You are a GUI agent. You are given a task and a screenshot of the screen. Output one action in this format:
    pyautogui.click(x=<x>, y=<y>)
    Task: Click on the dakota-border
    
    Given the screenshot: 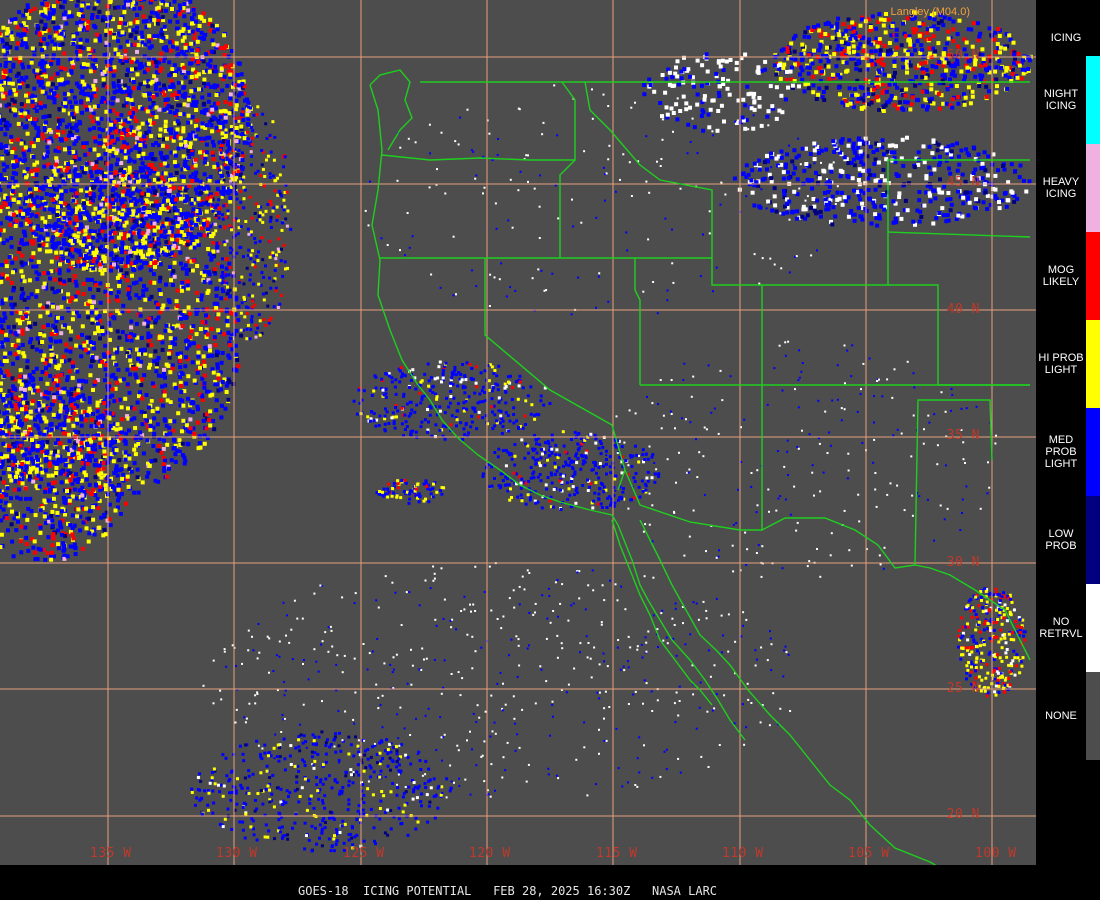 What is the action you would take?
    pyautogui.click(x=959, y=234)
    